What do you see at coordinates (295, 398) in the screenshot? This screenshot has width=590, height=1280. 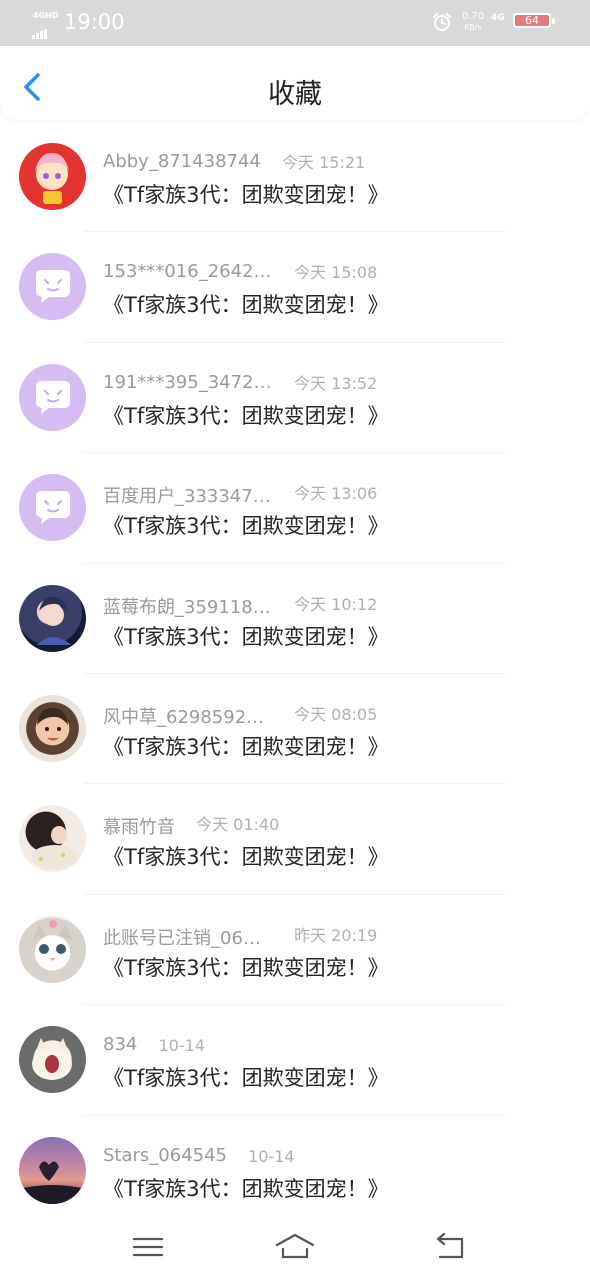 I see `list-item: 191***395_3472… 今天 13:52 《Tf家族3代：团欺变团宠！》` at bounding box center [295, 398].